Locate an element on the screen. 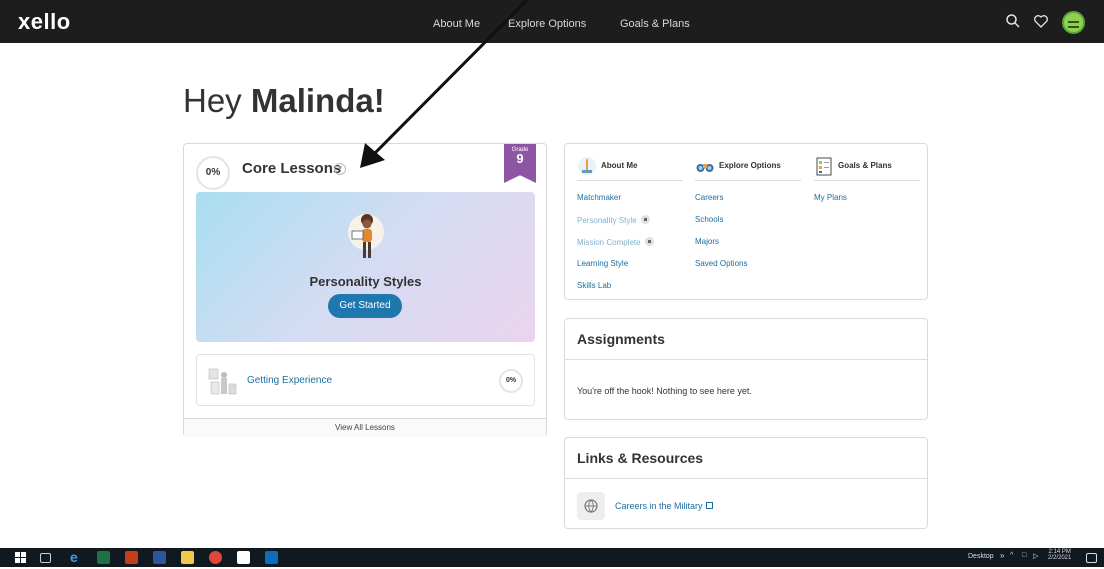 The height and width of the screenshot is (569, 1104). chevron-right-icon: » is located at coordinates (1002, 555).